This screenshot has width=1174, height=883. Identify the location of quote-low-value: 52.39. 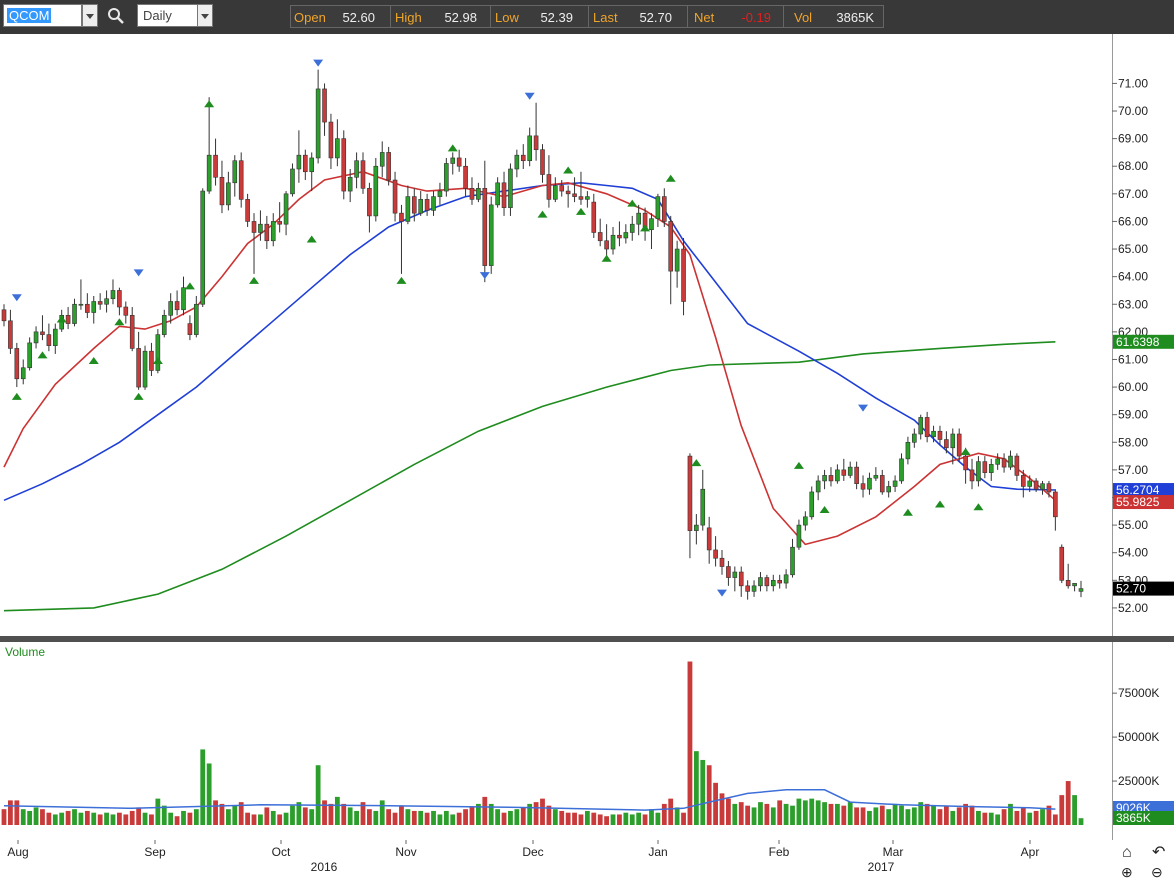
(556, 17).